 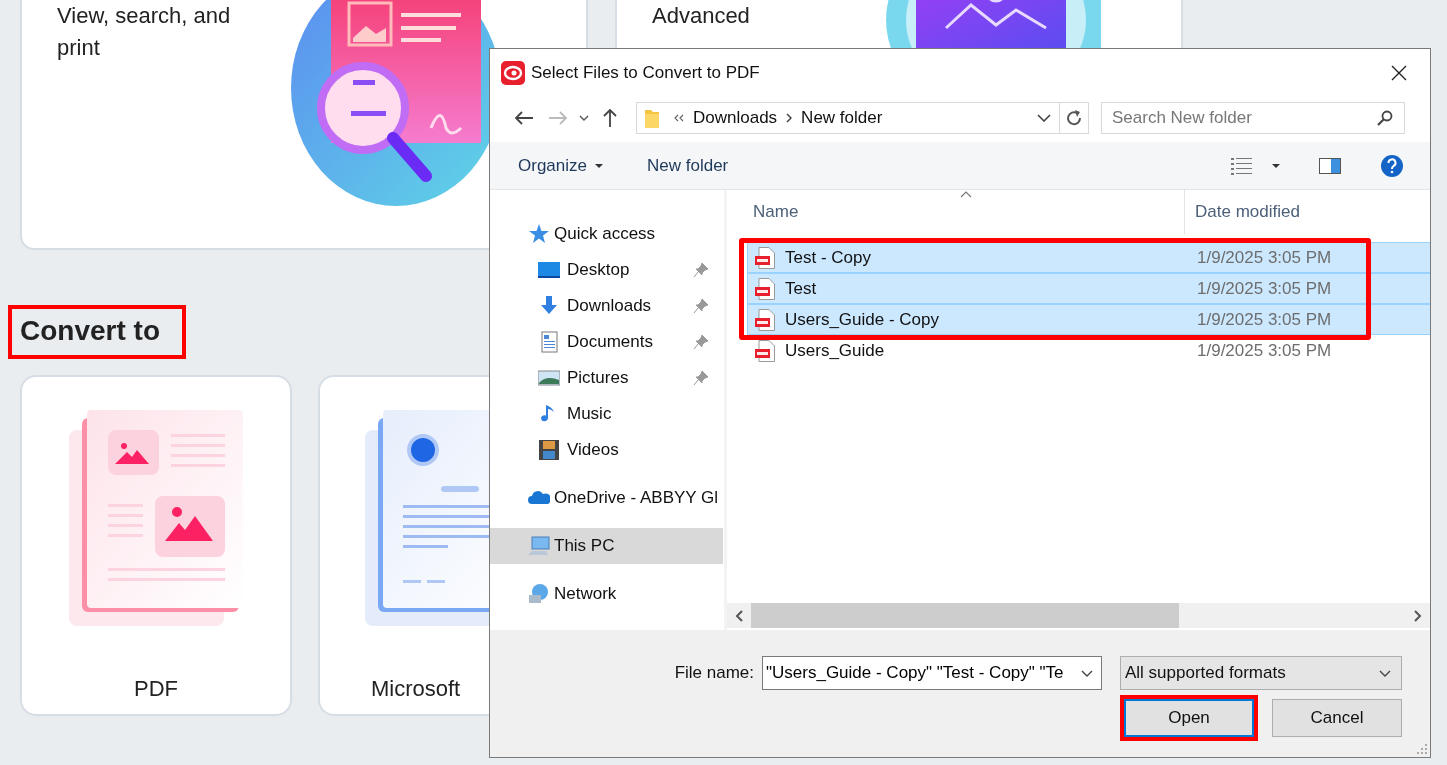 What do you see at coordinates (606, 234) in the screenshot?
I see `nav-item: Quick access` at bounding box center [606, 234].